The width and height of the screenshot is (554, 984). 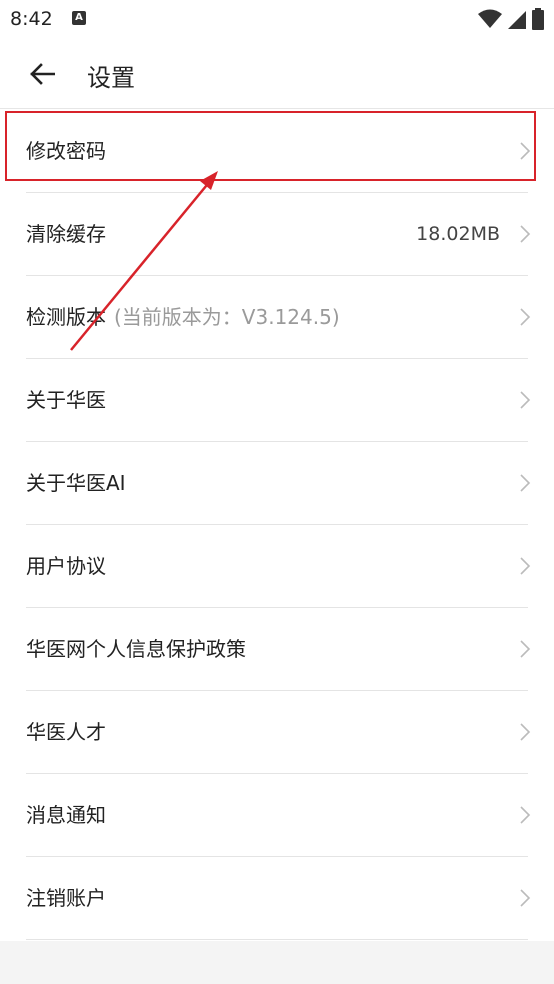 What do you see at coordinates (277, 234) in the screenshot?
I see `settings-item-clear-cache: 清除缓存 18.02MB` at bounding box center [277, 234].